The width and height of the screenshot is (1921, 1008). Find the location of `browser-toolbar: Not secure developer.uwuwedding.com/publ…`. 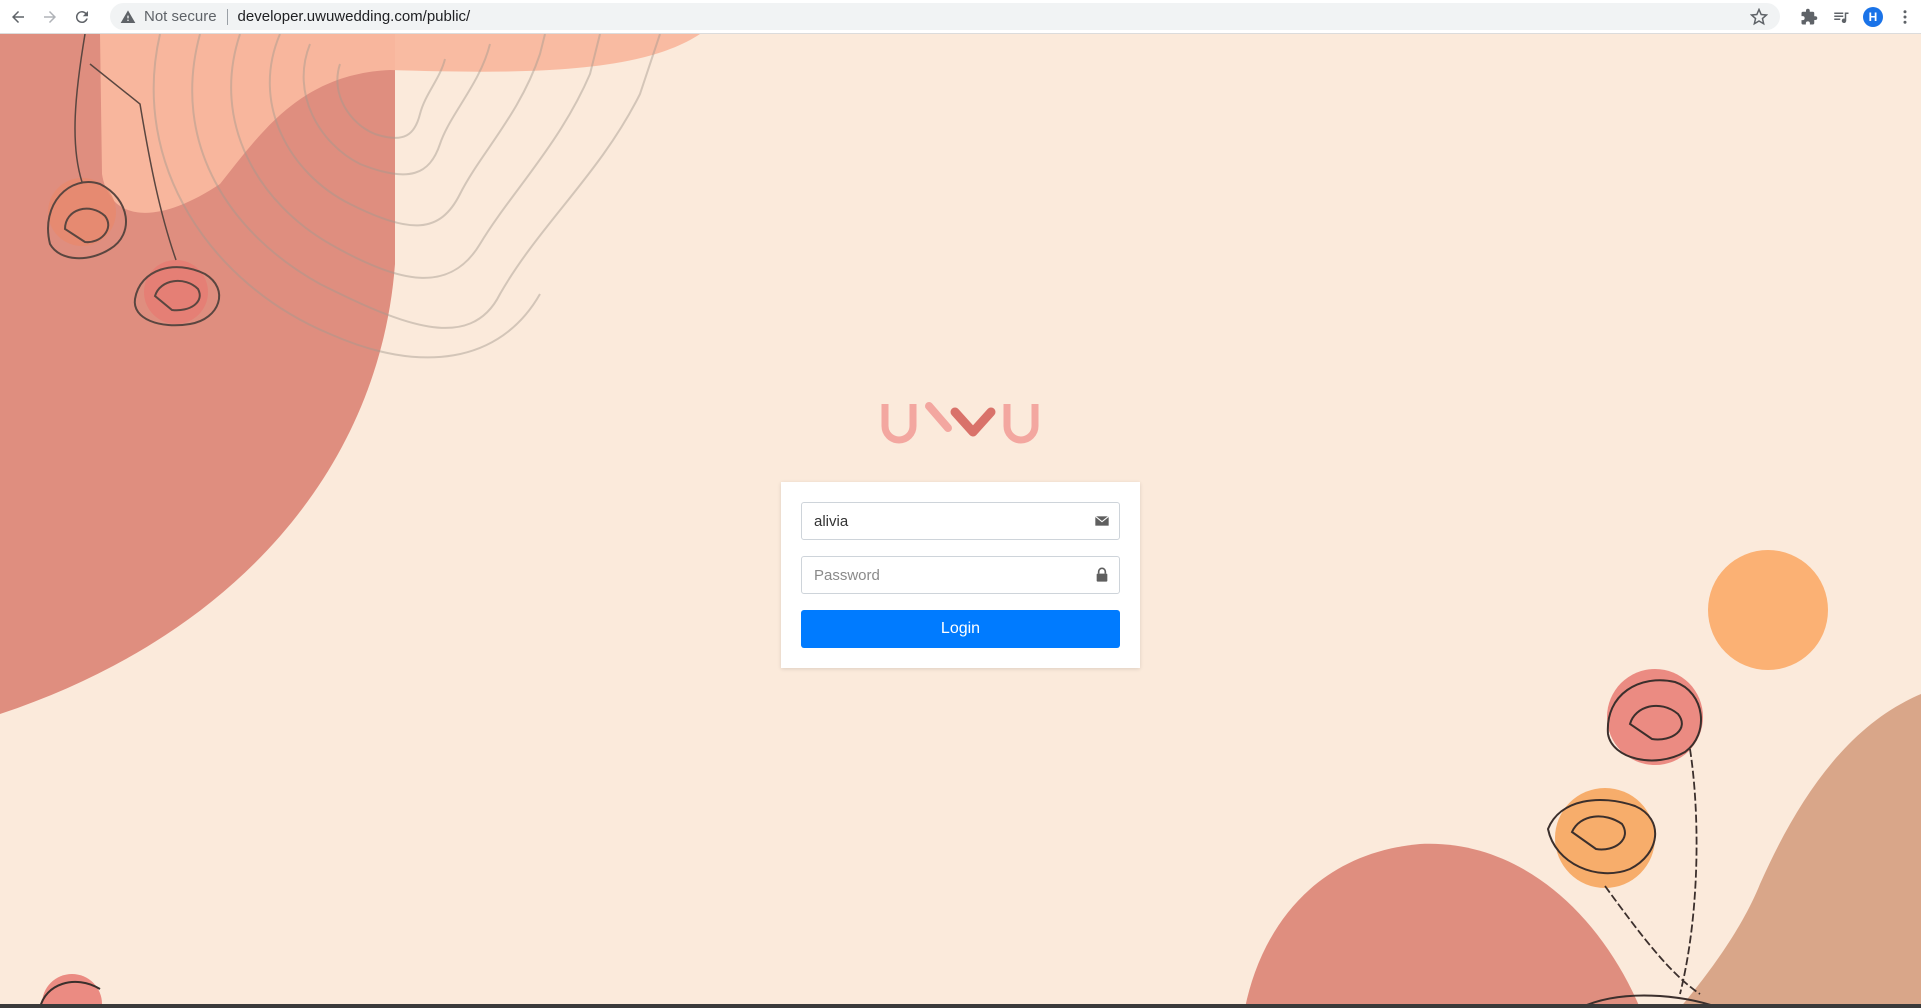

browser-toolbar: Not secure developer.uwuwedding.com/publ… is located at coordinates (960, 17).